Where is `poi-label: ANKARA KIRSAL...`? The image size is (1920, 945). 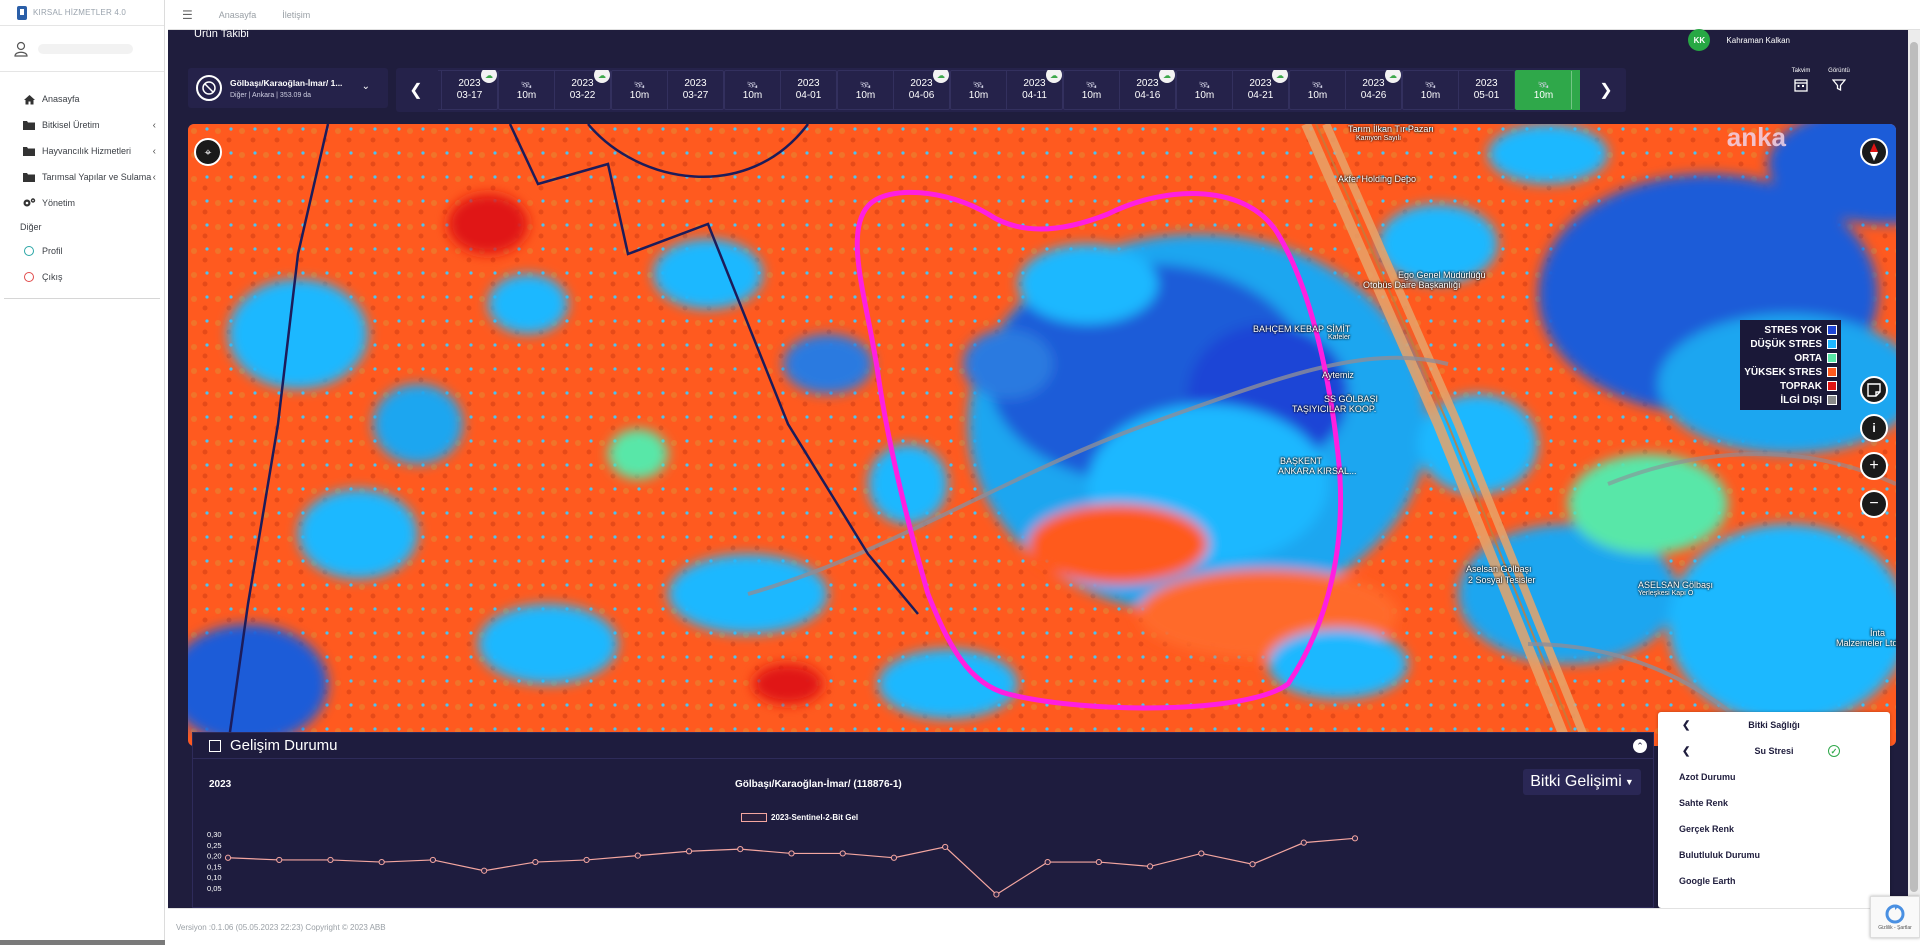 poi-label: ANKARA KIRSAL... is located at coordinates (1317, 471).